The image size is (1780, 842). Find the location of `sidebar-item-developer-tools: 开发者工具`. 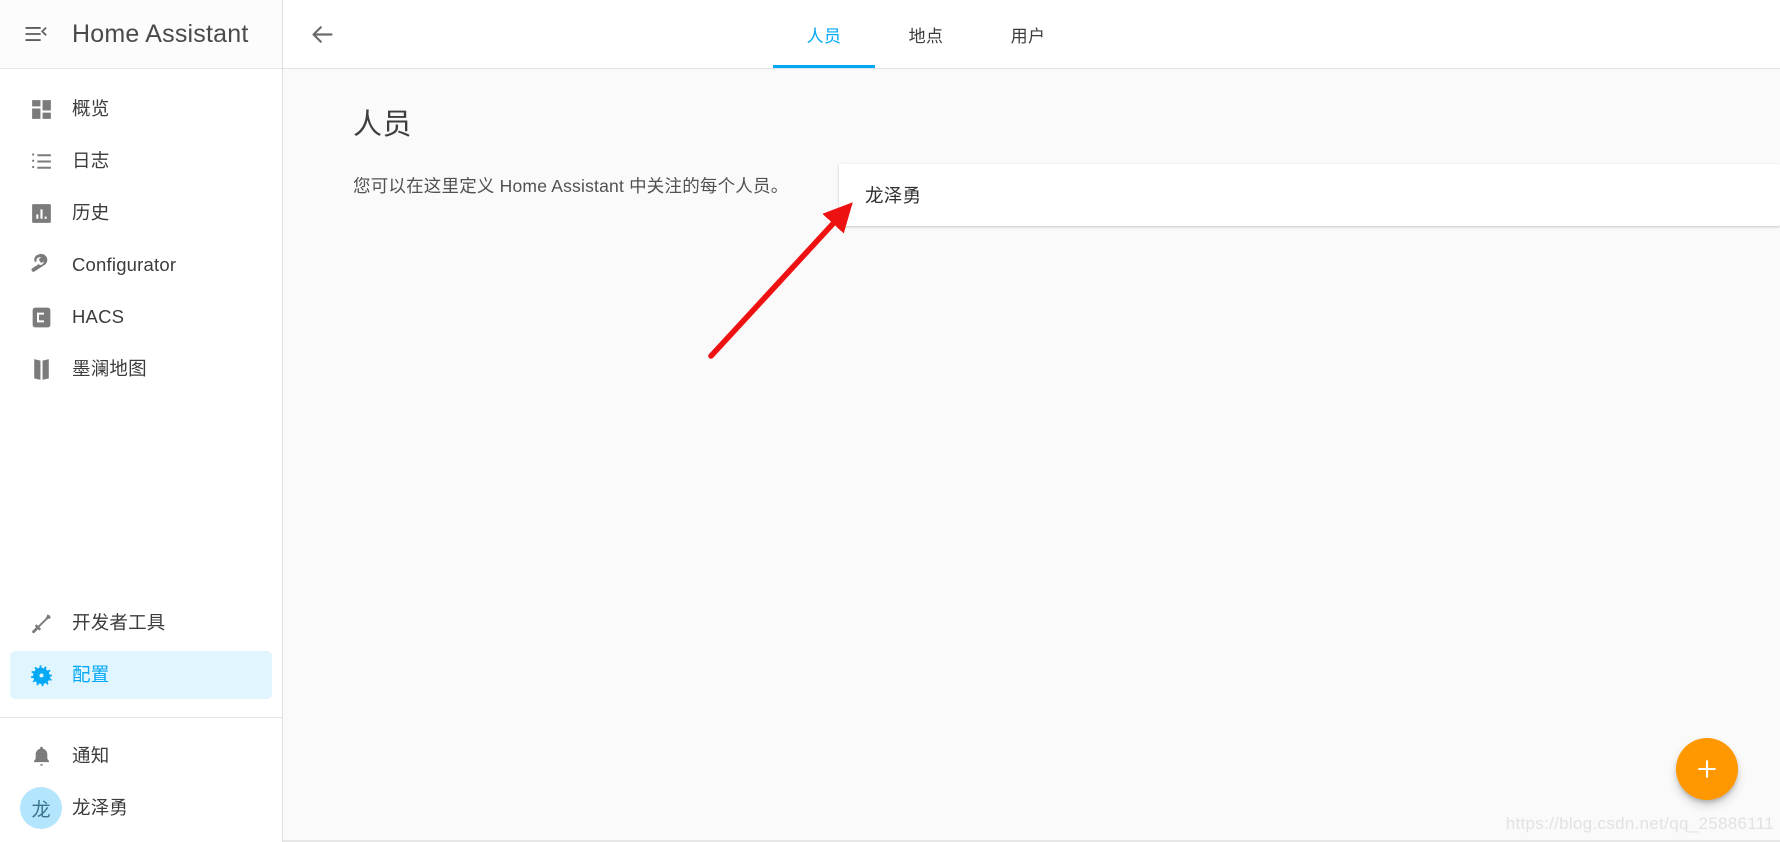

sidebar-item-developer-tools: 开发者工具 is located at coordinates (141, 623).